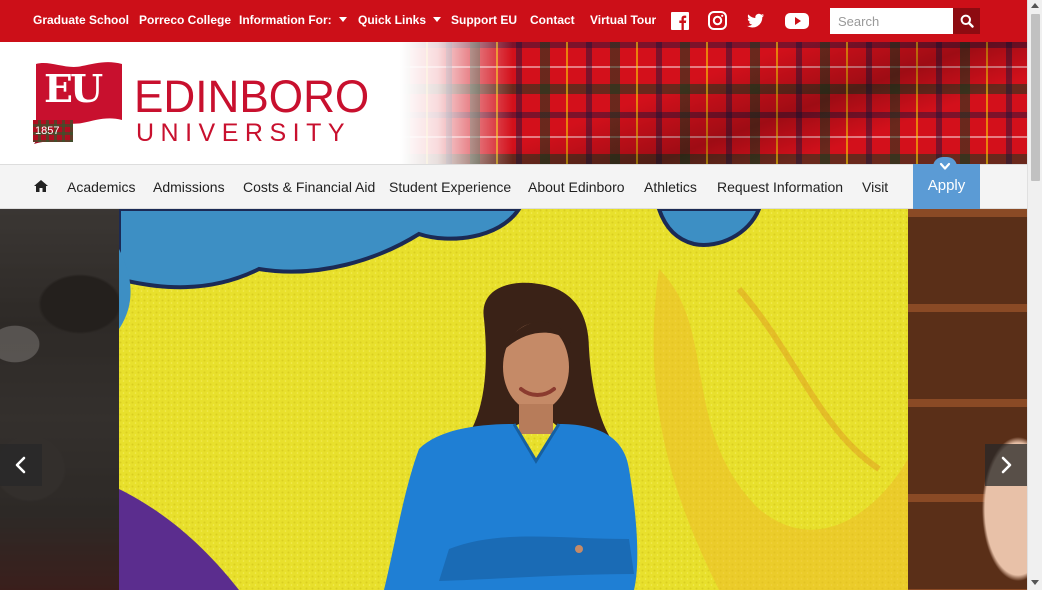  I want to click on top-link-quick-links: Quick Links, so click(400, 20).